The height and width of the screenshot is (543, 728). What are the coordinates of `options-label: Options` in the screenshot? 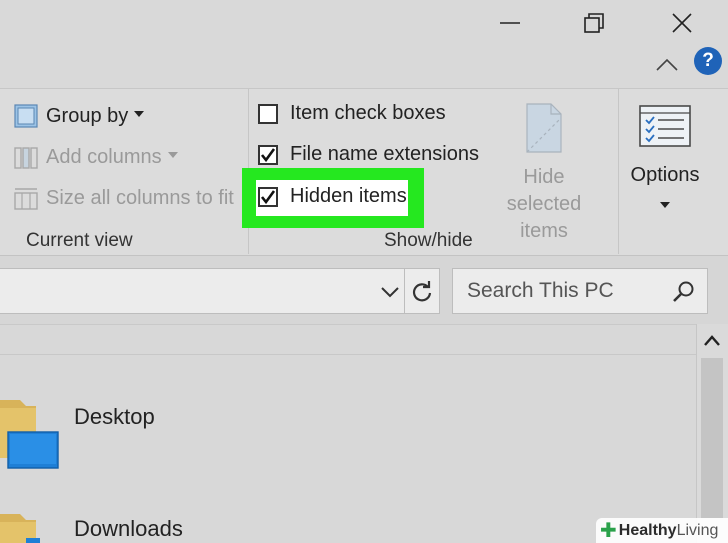 It's located at (665, 175).